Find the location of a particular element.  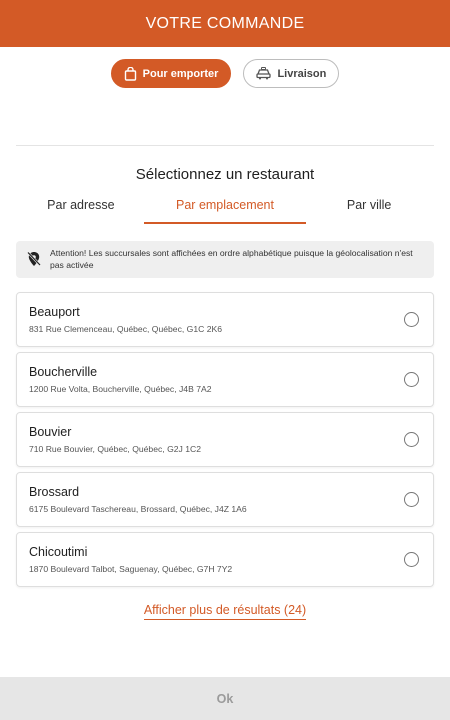

tab-by-address: Par adresse is located at coordinates (81, 211).